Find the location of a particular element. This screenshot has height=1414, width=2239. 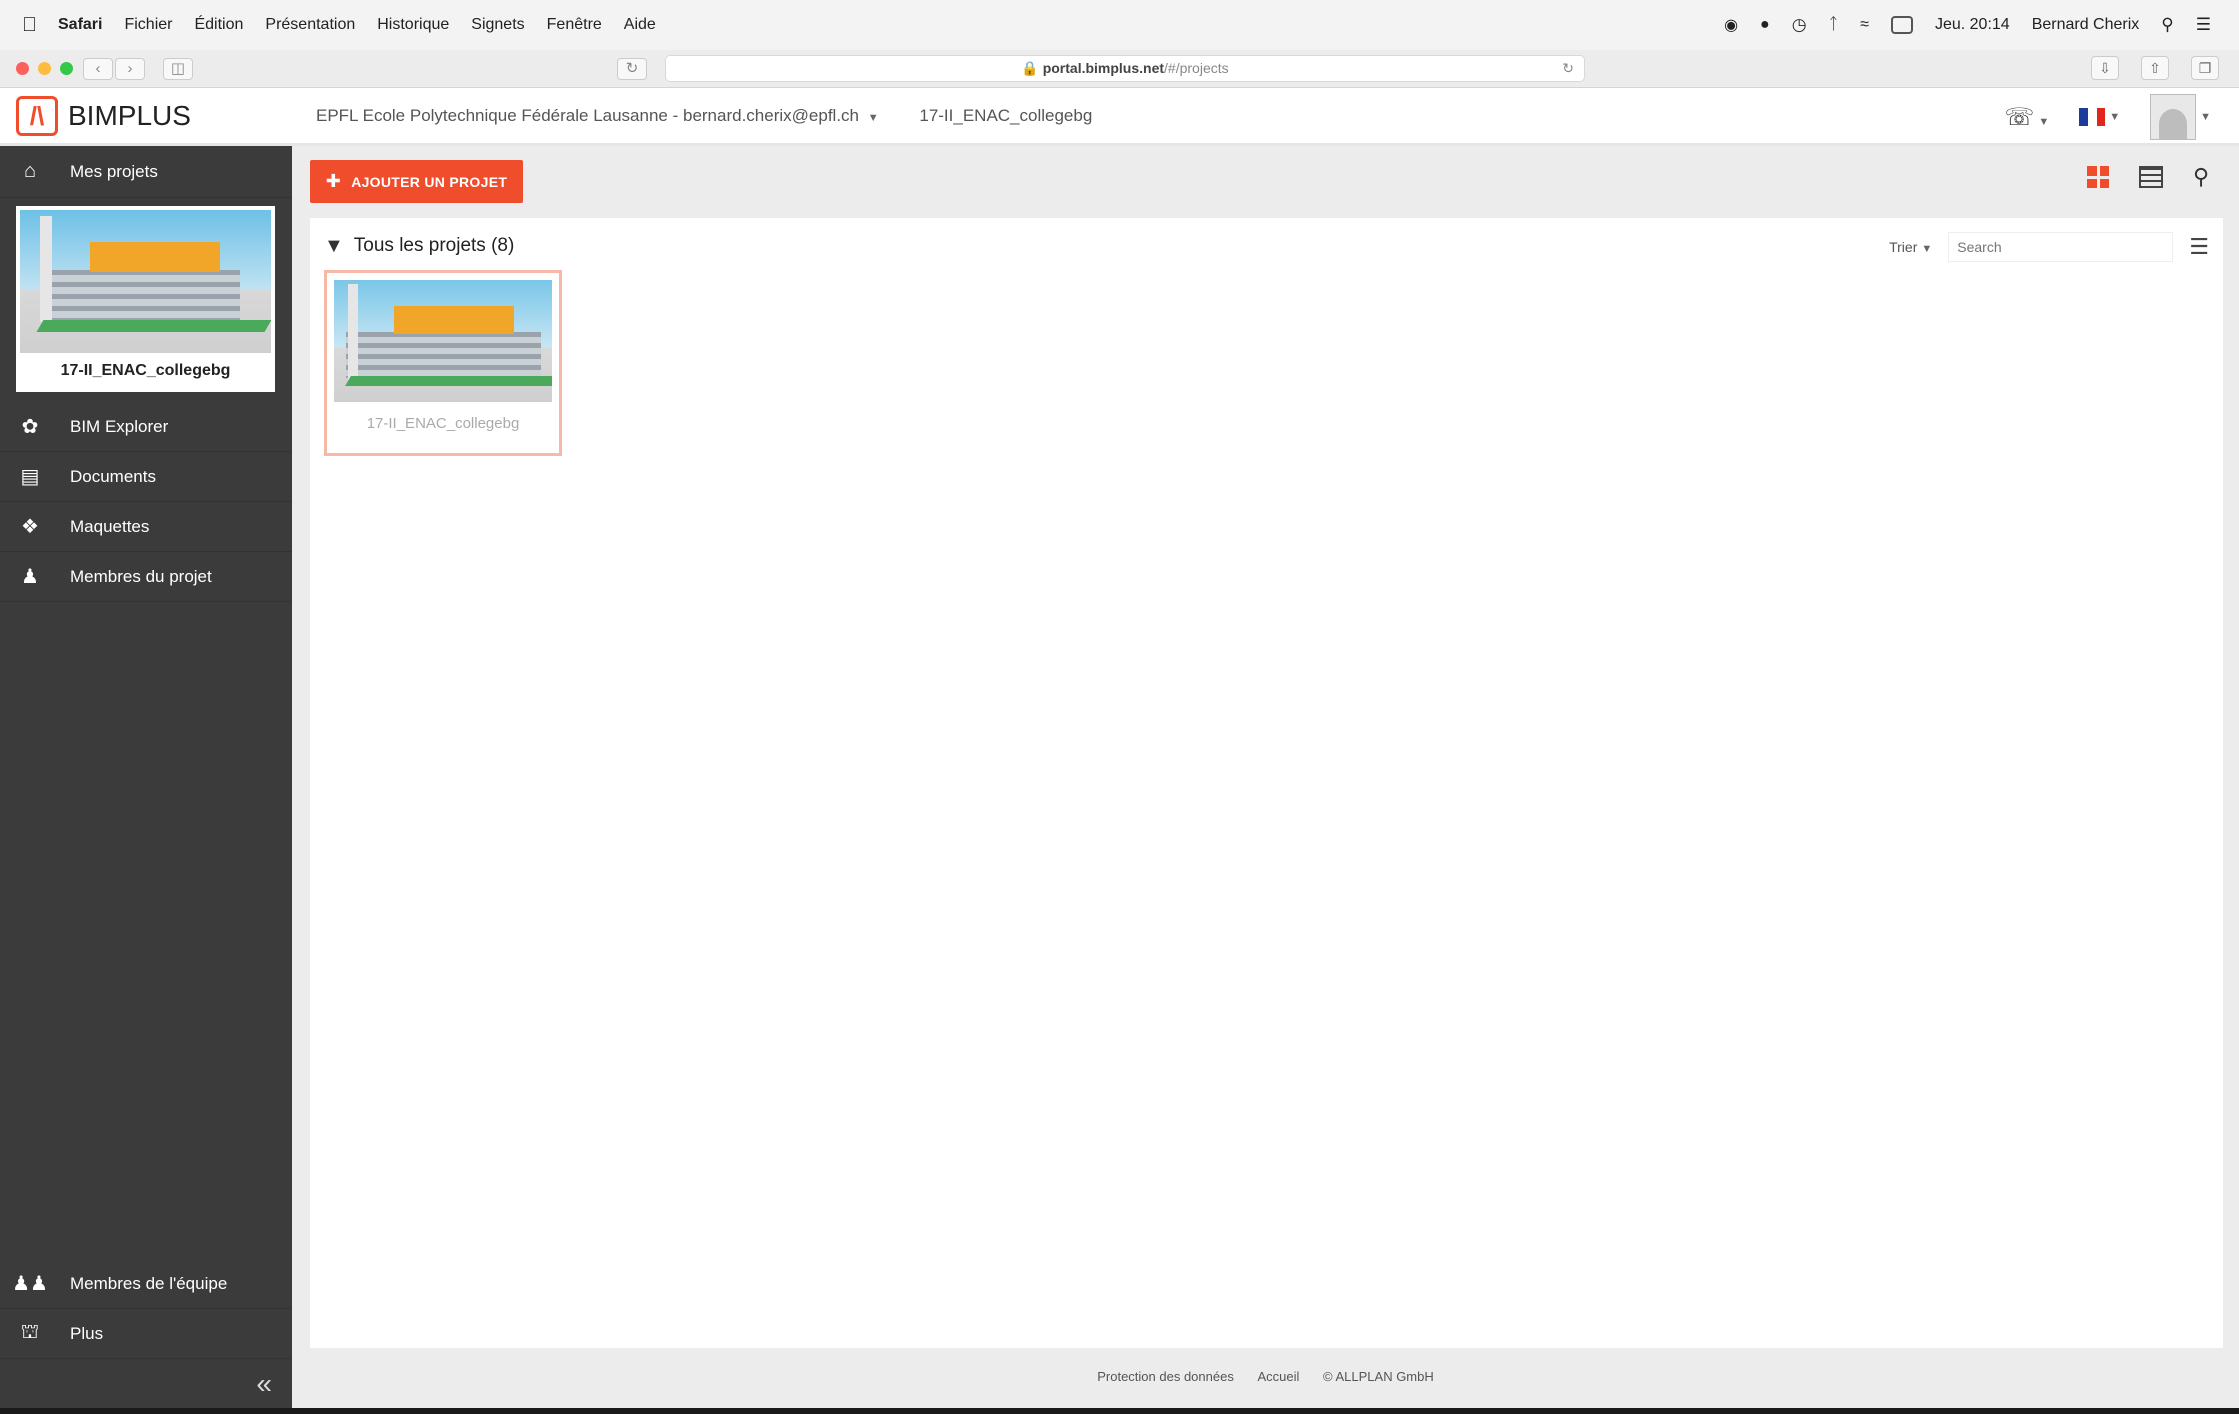

window-controls is located at coordinates (44, 68).